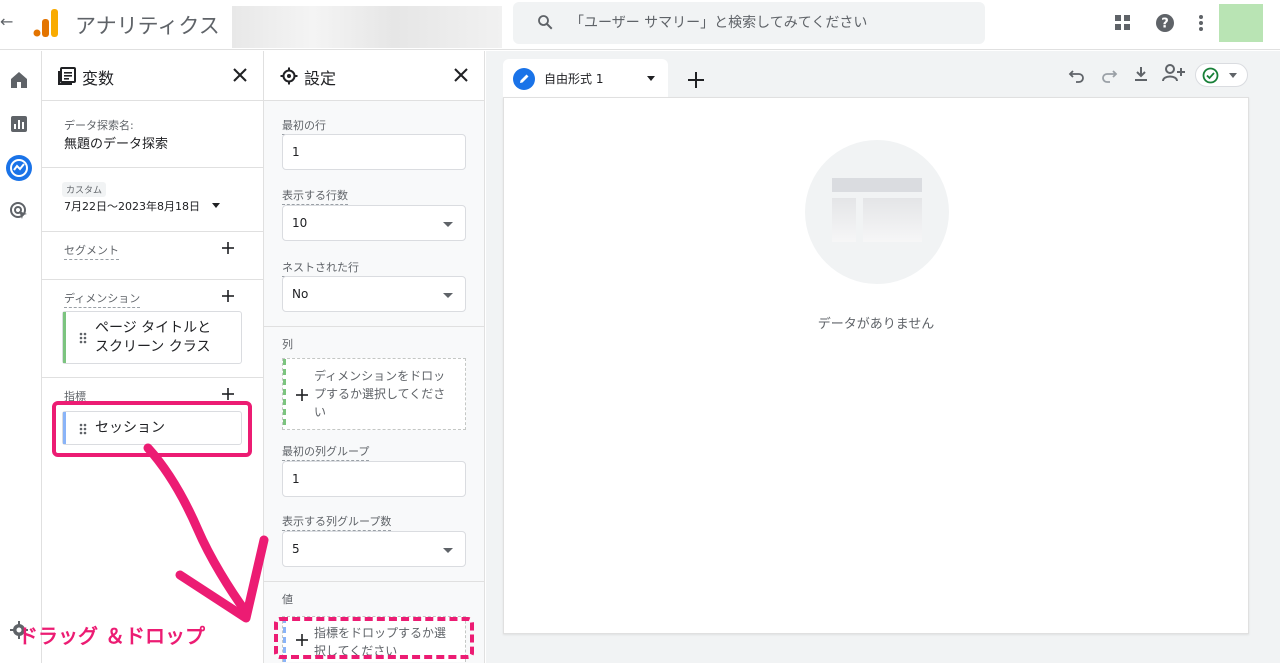  What do you see at coordinates (91, 251) in the screenshot?
I see `segment-label: セグメント` at bounding box center [91, 251].